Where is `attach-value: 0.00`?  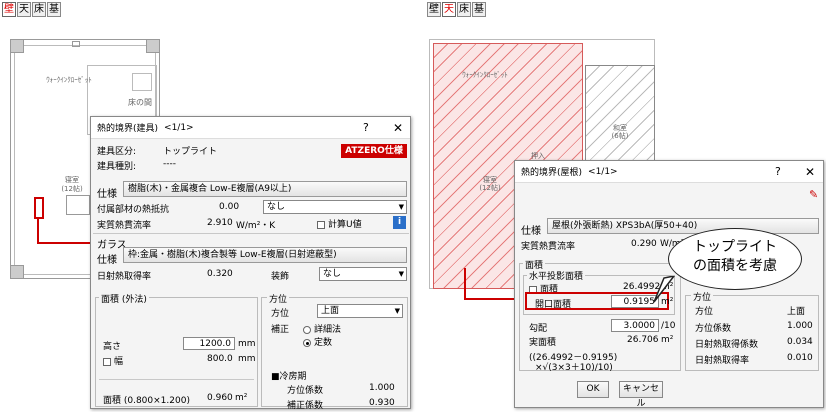 attach-value: 0.00 is located at coordinates (229, 207).